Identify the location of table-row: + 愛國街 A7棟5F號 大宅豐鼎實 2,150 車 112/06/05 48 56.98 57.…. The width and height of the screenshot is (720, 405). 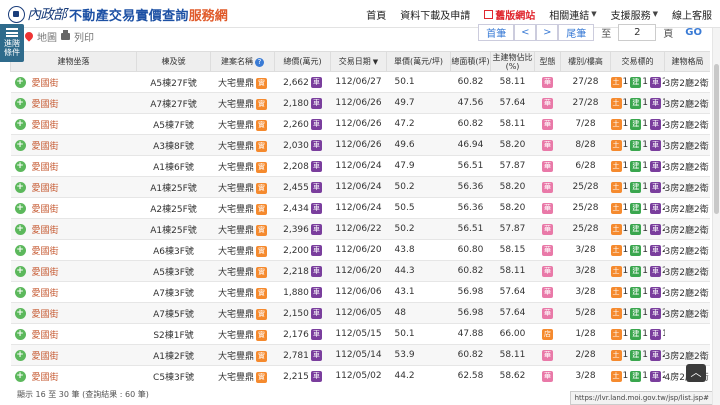
(360, 313).